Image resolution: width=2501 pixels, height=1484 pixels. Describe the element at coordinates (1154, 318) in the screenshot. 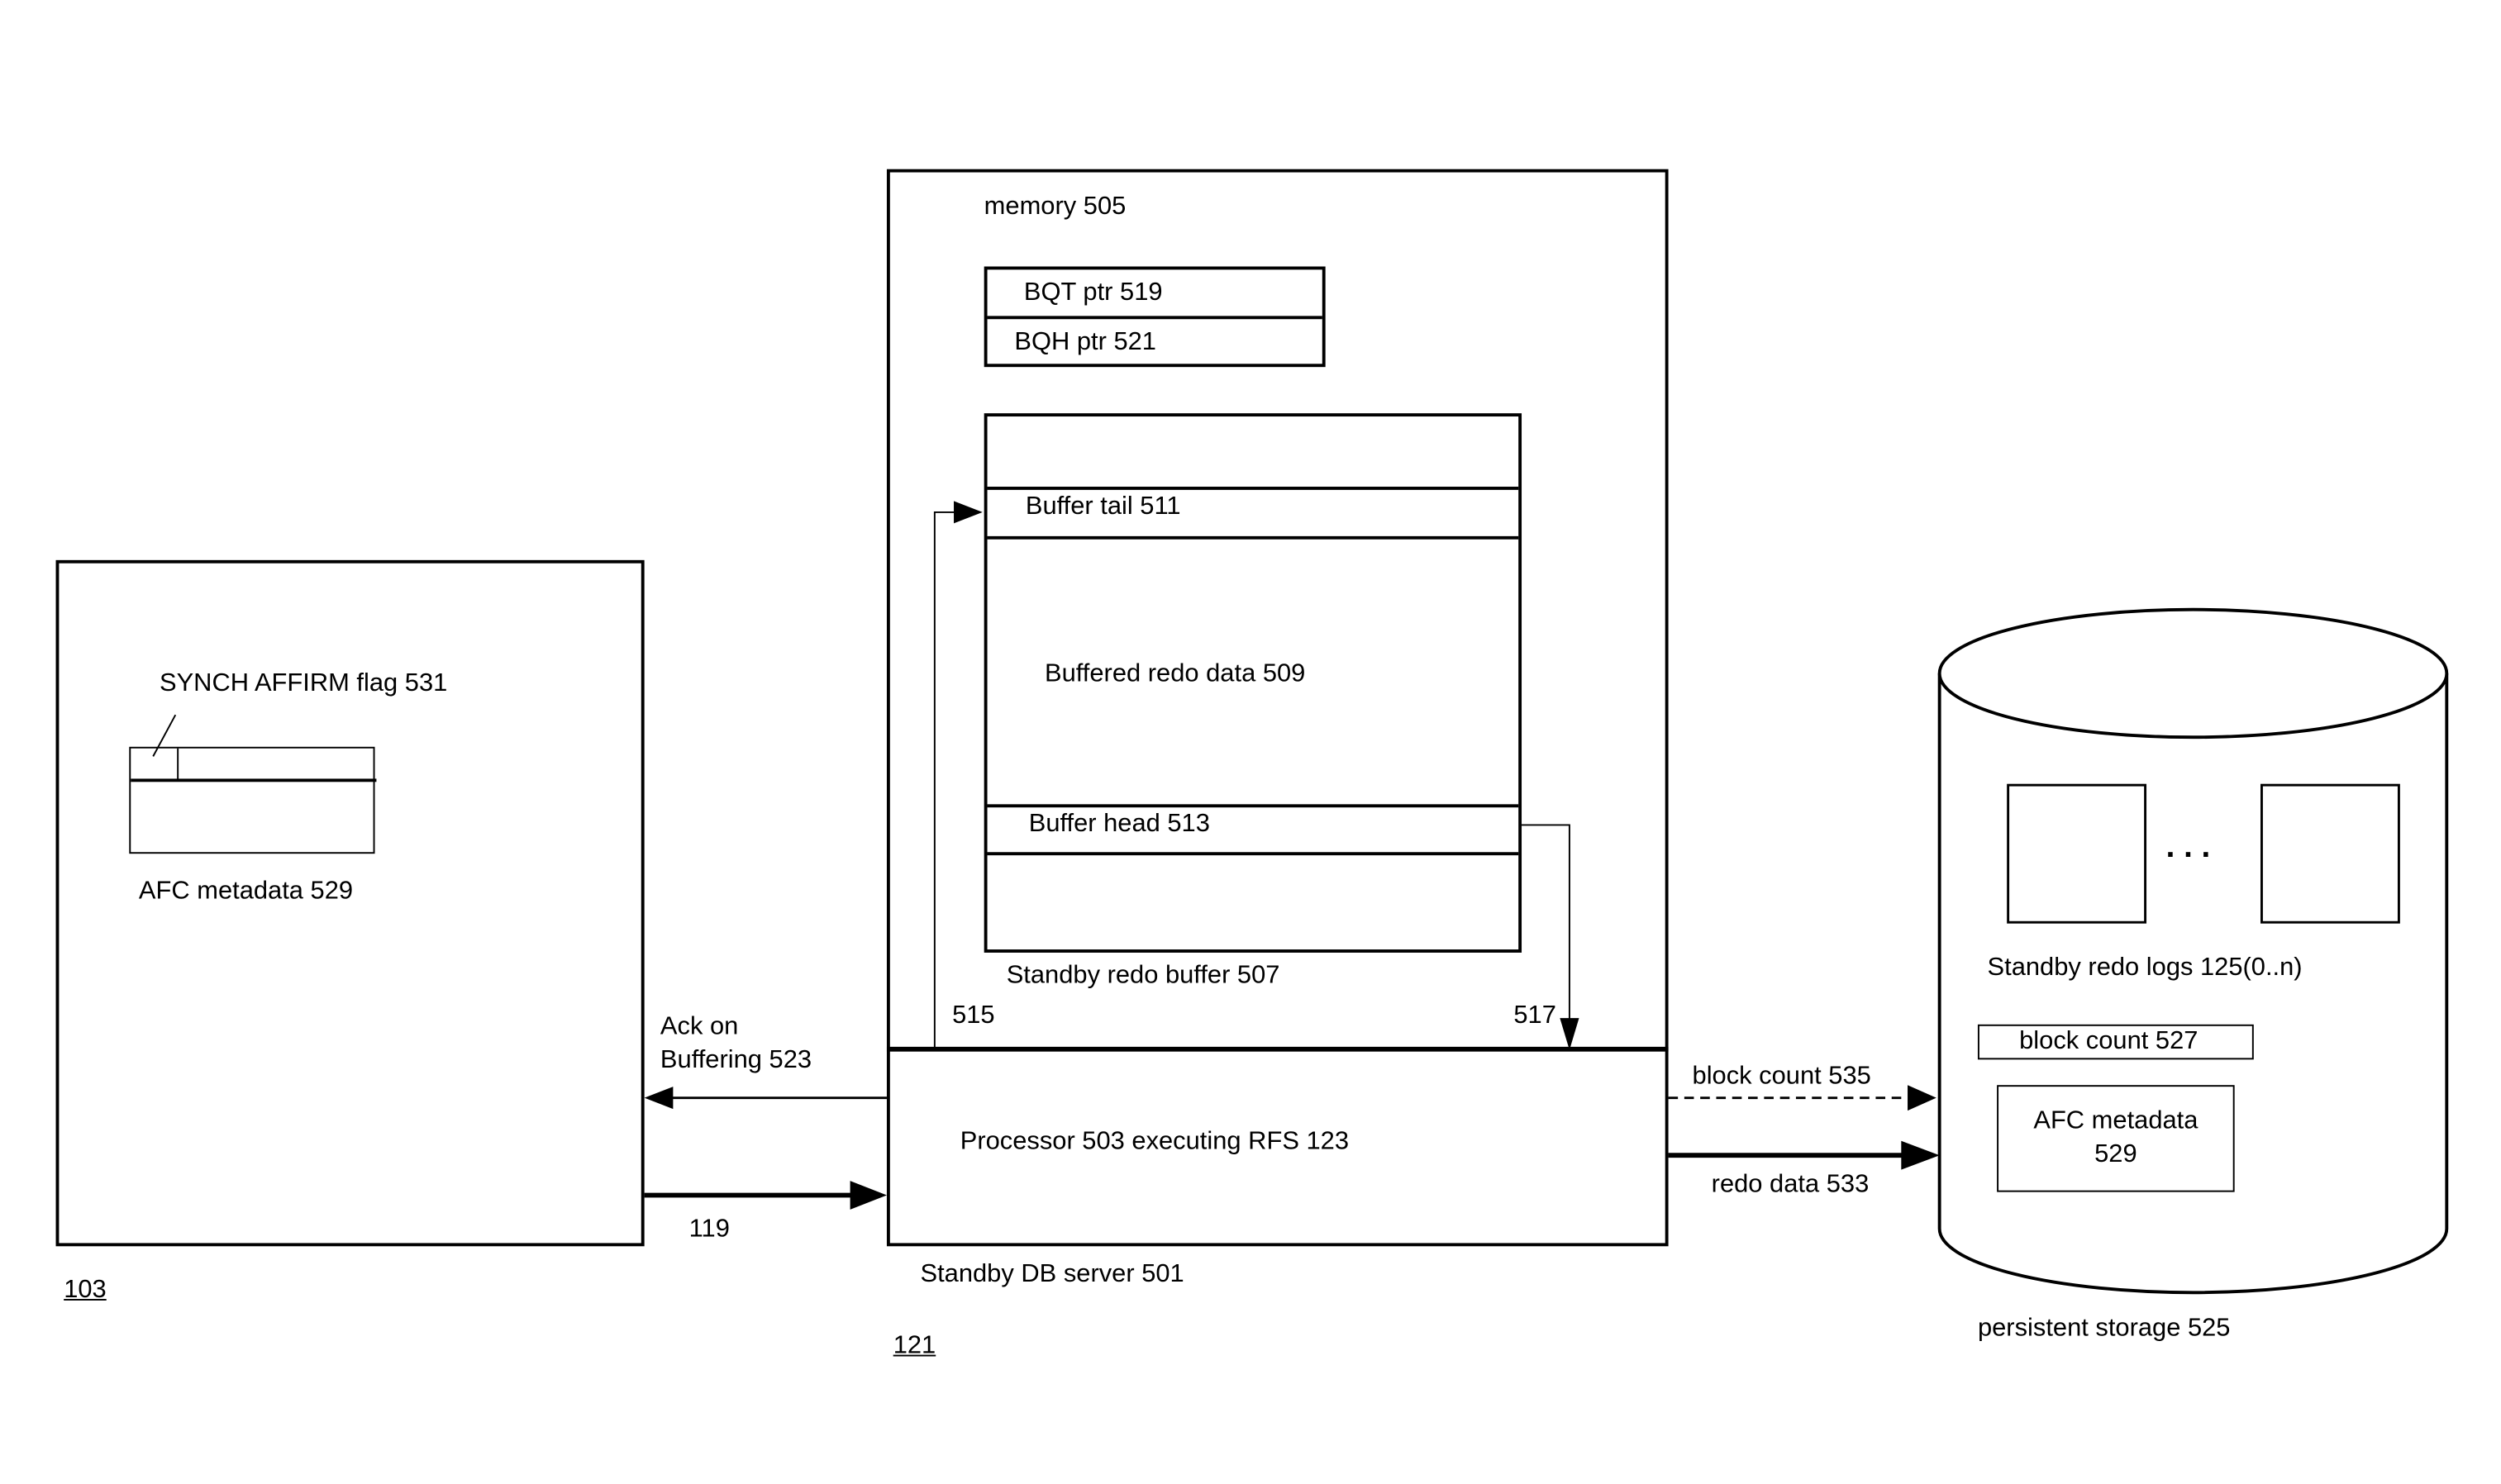

I see `pointers-divider` at that location.